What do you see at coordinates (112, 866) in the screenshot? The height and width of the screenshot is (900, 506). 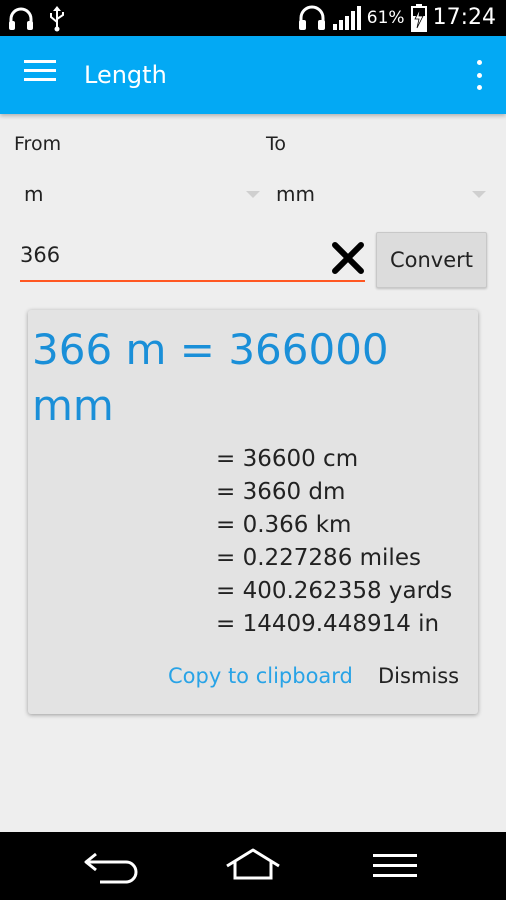 I see `back-icon` at bounding box center [112, 866].